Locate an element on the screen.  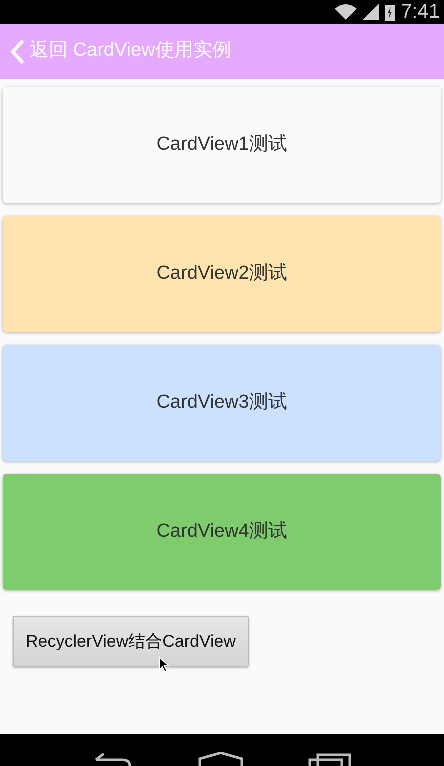
battery-icon is located at coordinates (390, 12).